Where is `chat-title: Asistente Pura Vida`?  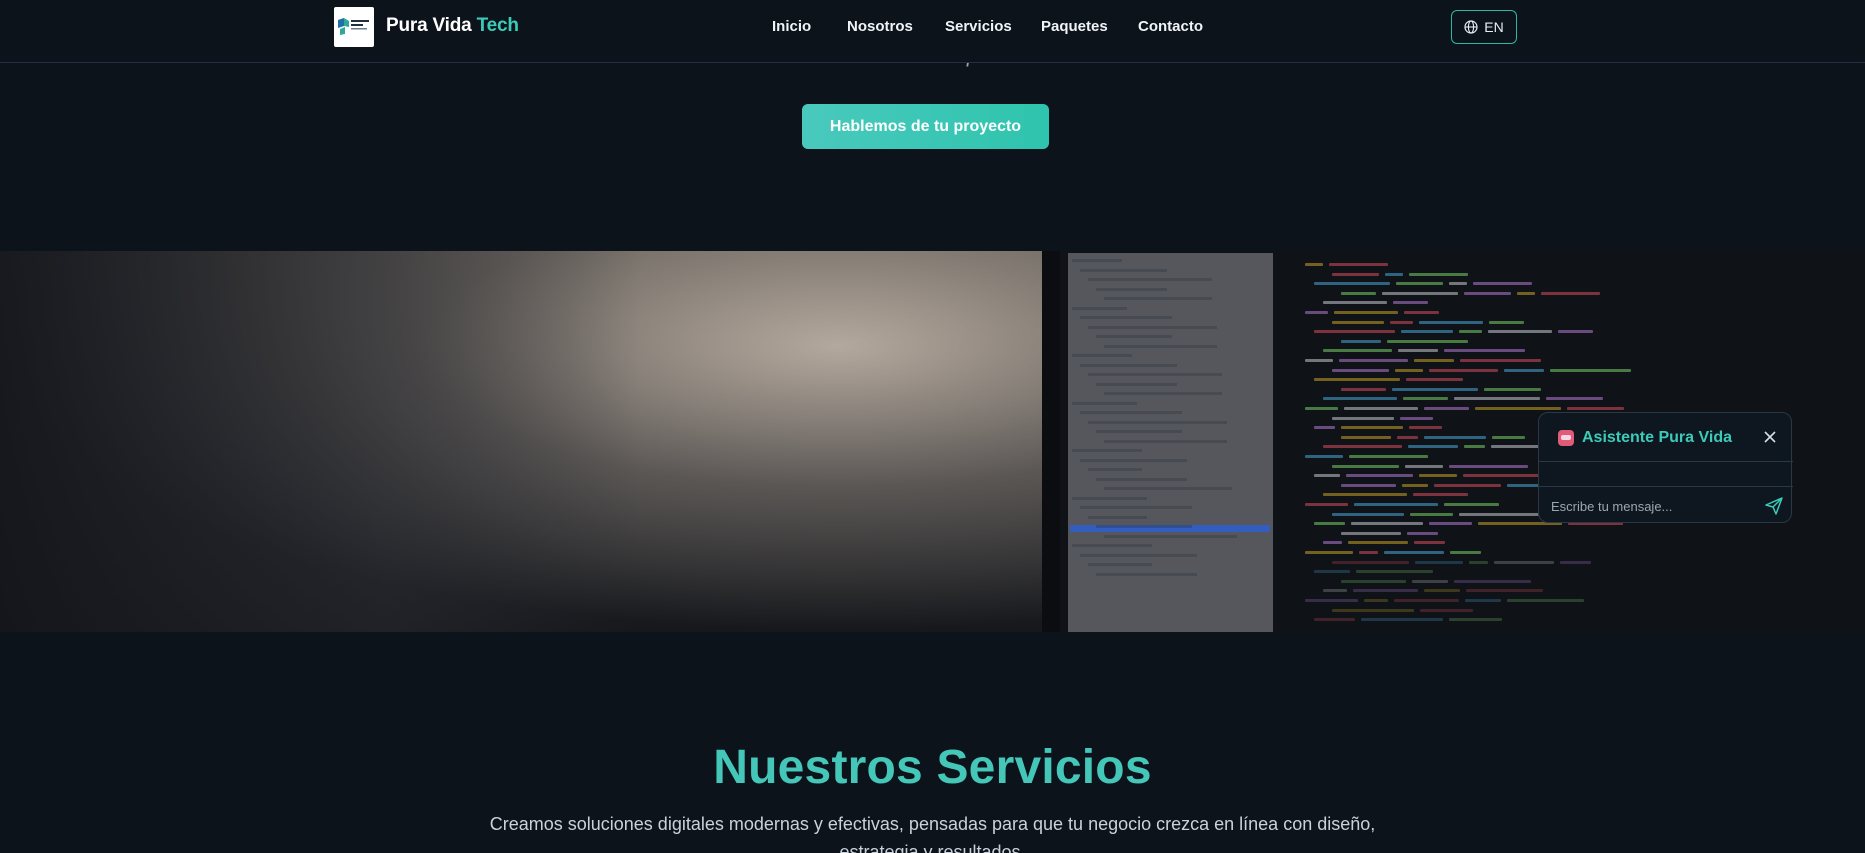
chat-title: Asistente Pura Vida is located at coordinates (1657, 437).